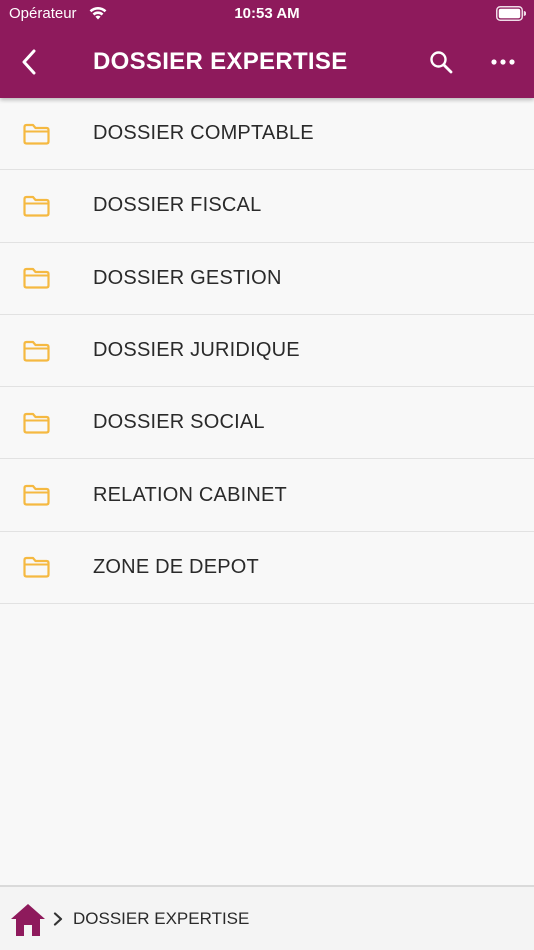  What do you see at coordinates (511, 13) in the screenshot?
I see `battery-icon` at bounding box center [511, 13].